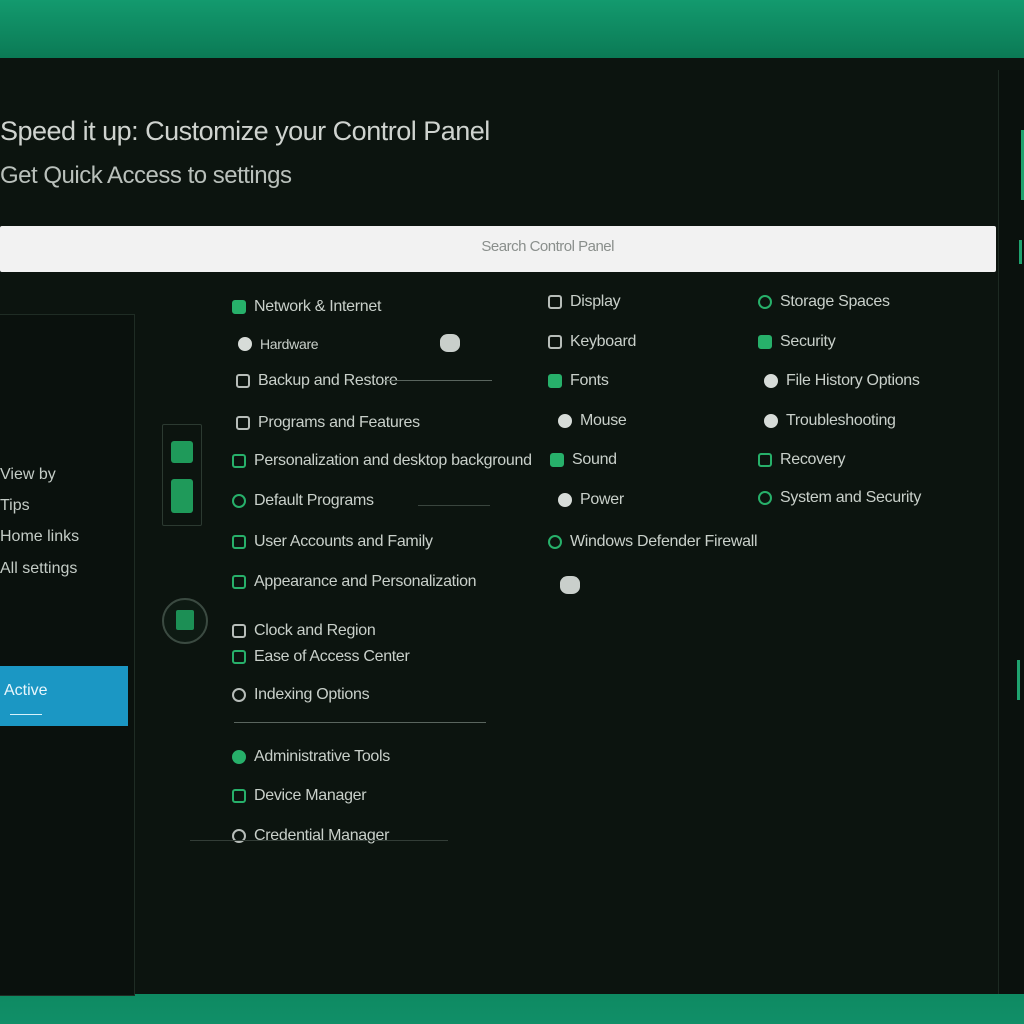 The width and height of the screenshot is (1024, 1024). I want to click on list-item-label: User Accounts and Family, so click(343, 541).